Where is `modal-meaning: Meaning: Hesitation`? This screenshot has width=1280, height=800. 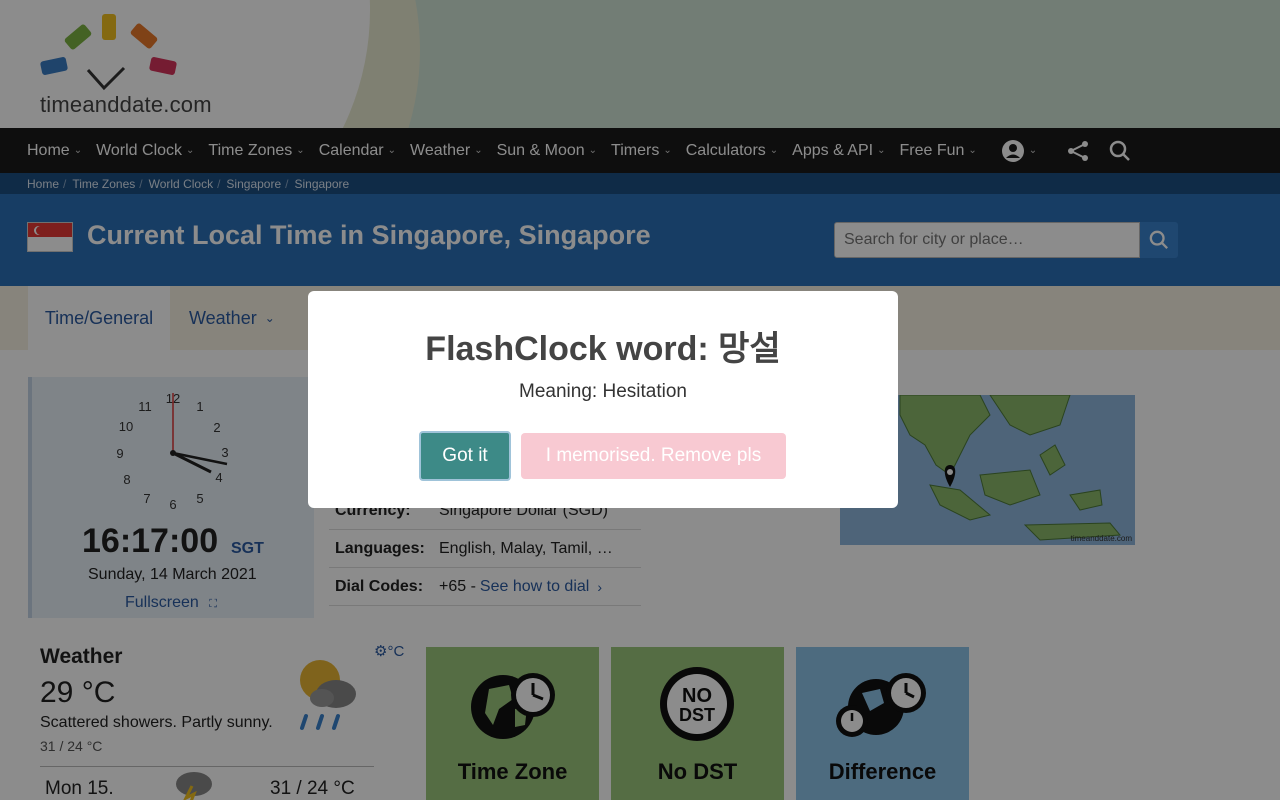
modal-meaning: Meaning: Hesitation is located at coordinates (603, 391).